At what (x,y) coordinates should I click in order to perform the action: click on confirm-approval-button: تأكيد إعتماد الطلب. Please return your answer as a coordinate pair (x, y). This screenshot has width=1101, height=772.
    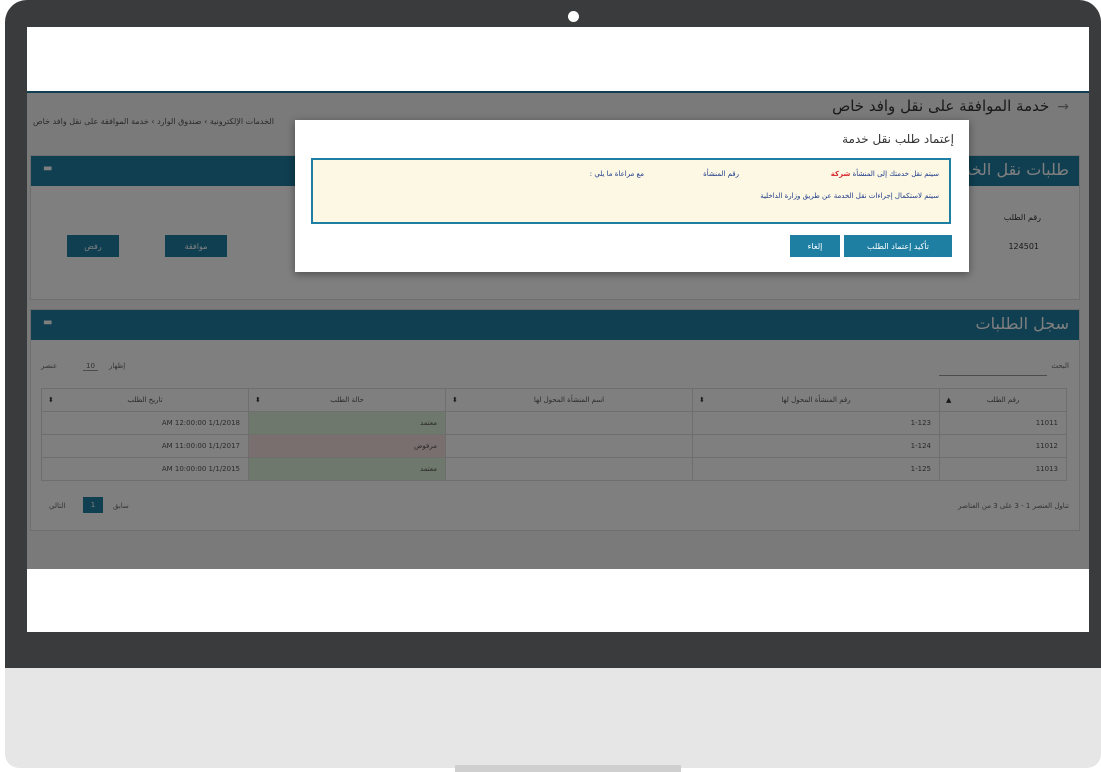
    Looking at the image, I should click on (898, 246).